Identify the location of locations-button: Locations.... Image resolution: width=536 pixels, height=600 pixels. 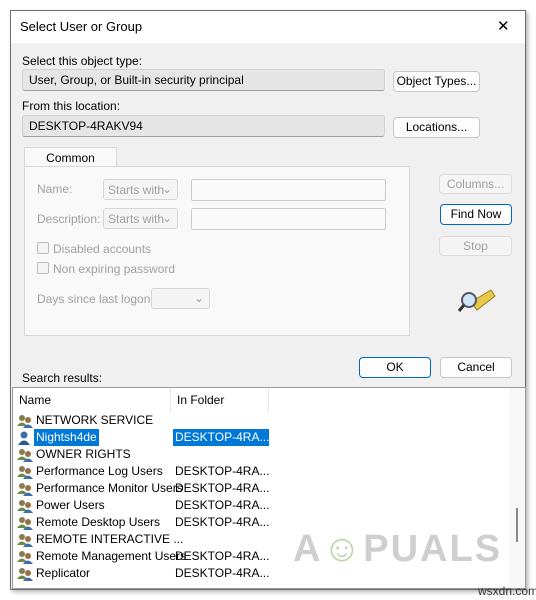
(436, 127).